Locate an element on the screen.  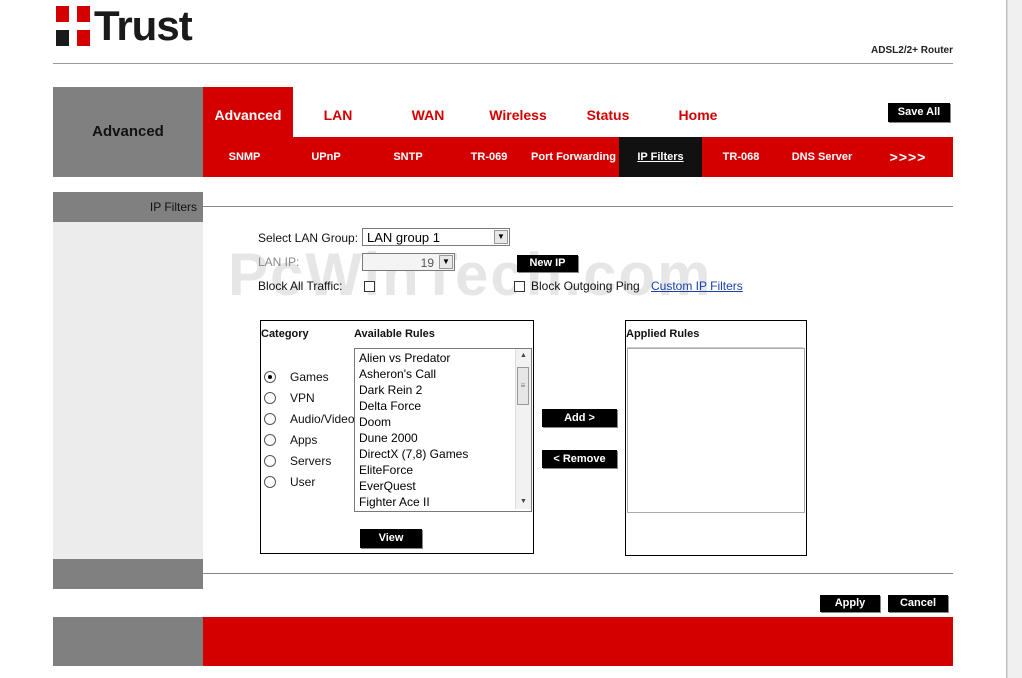
lan-group-label: Select LAN Group: is located at coordinates (308, 238).